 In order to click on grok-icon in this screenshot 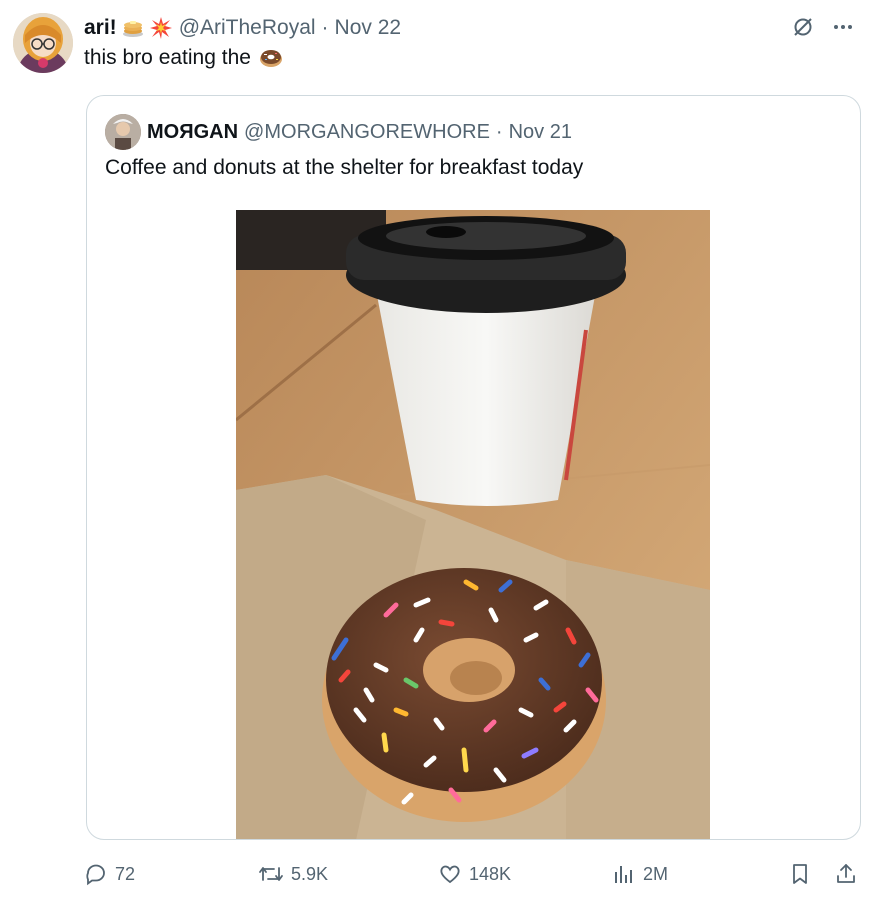, I will do `click(803, 27)`.